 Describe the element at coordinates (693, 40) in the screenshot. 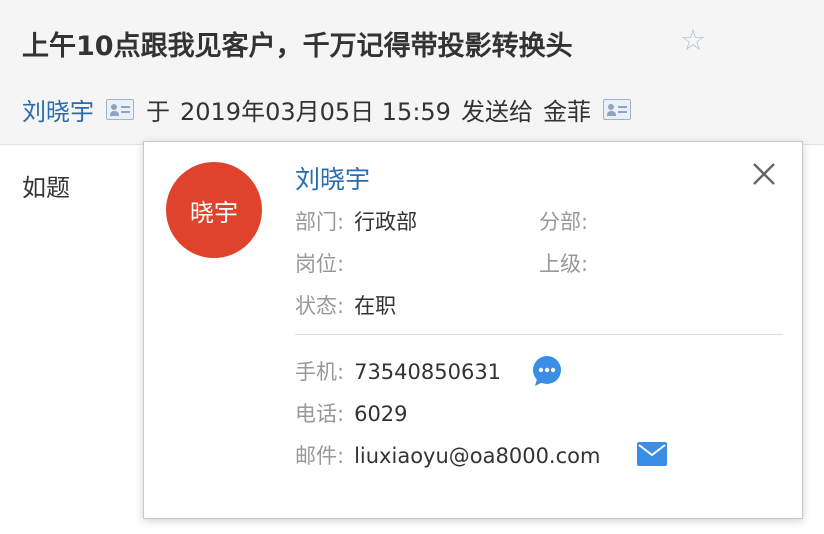

I see `star-icon: ☆` at that location.